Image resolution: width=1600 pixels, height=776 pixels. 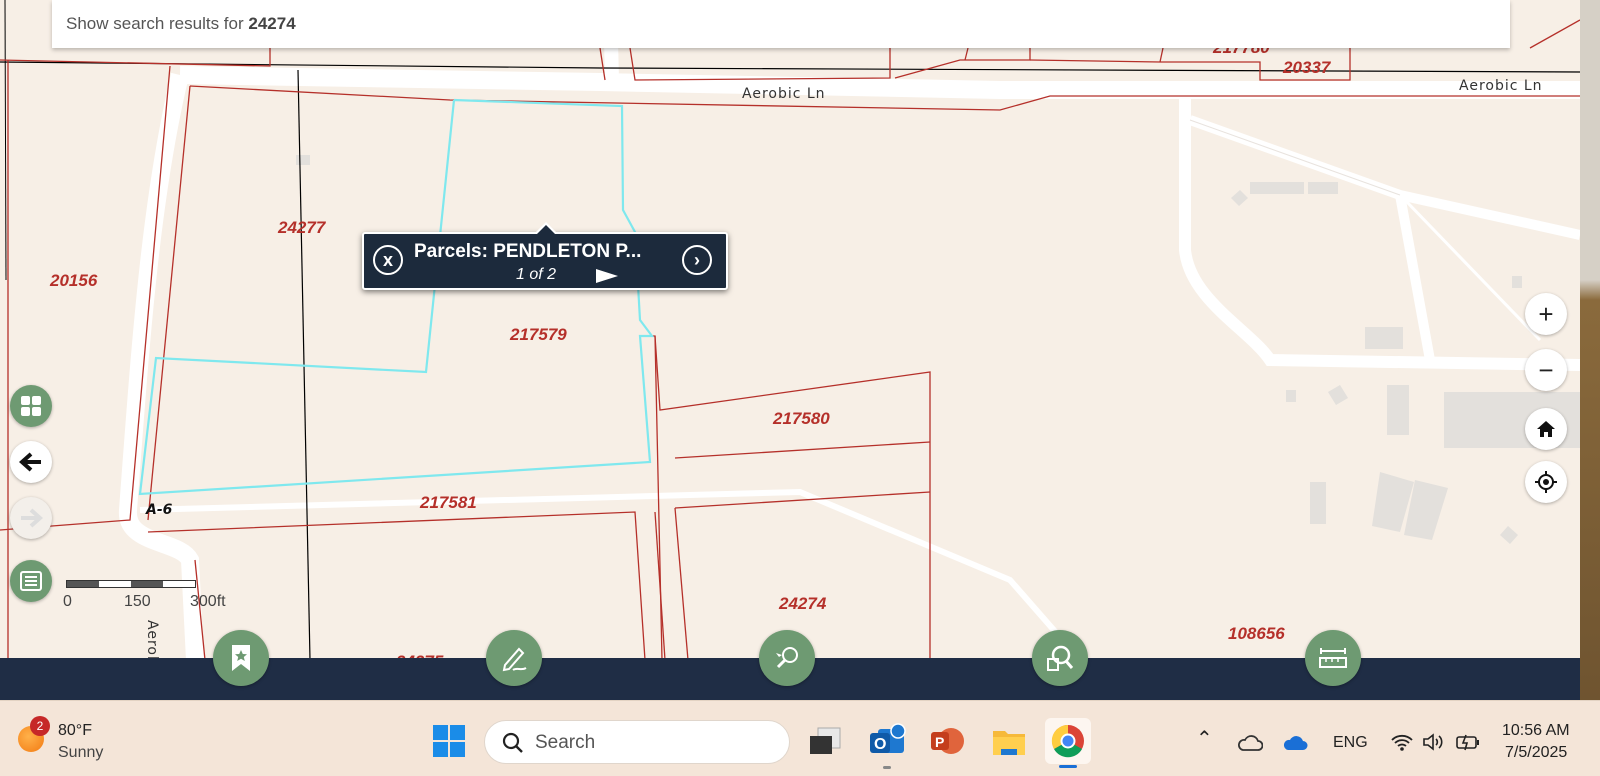 I want to click on scale-label: 150, so click(x=137, y=601).